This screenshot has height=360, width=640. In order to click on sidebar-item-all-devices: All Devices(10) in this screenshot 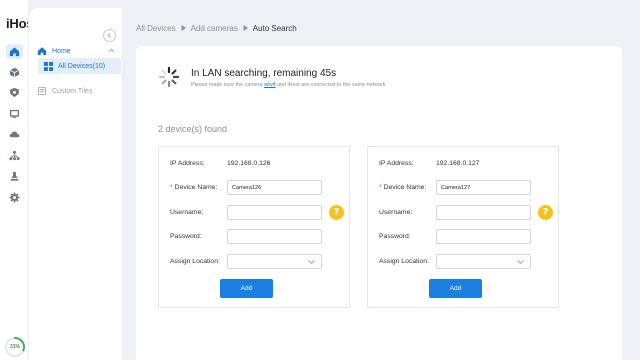, I will do `click(79, 66)`.